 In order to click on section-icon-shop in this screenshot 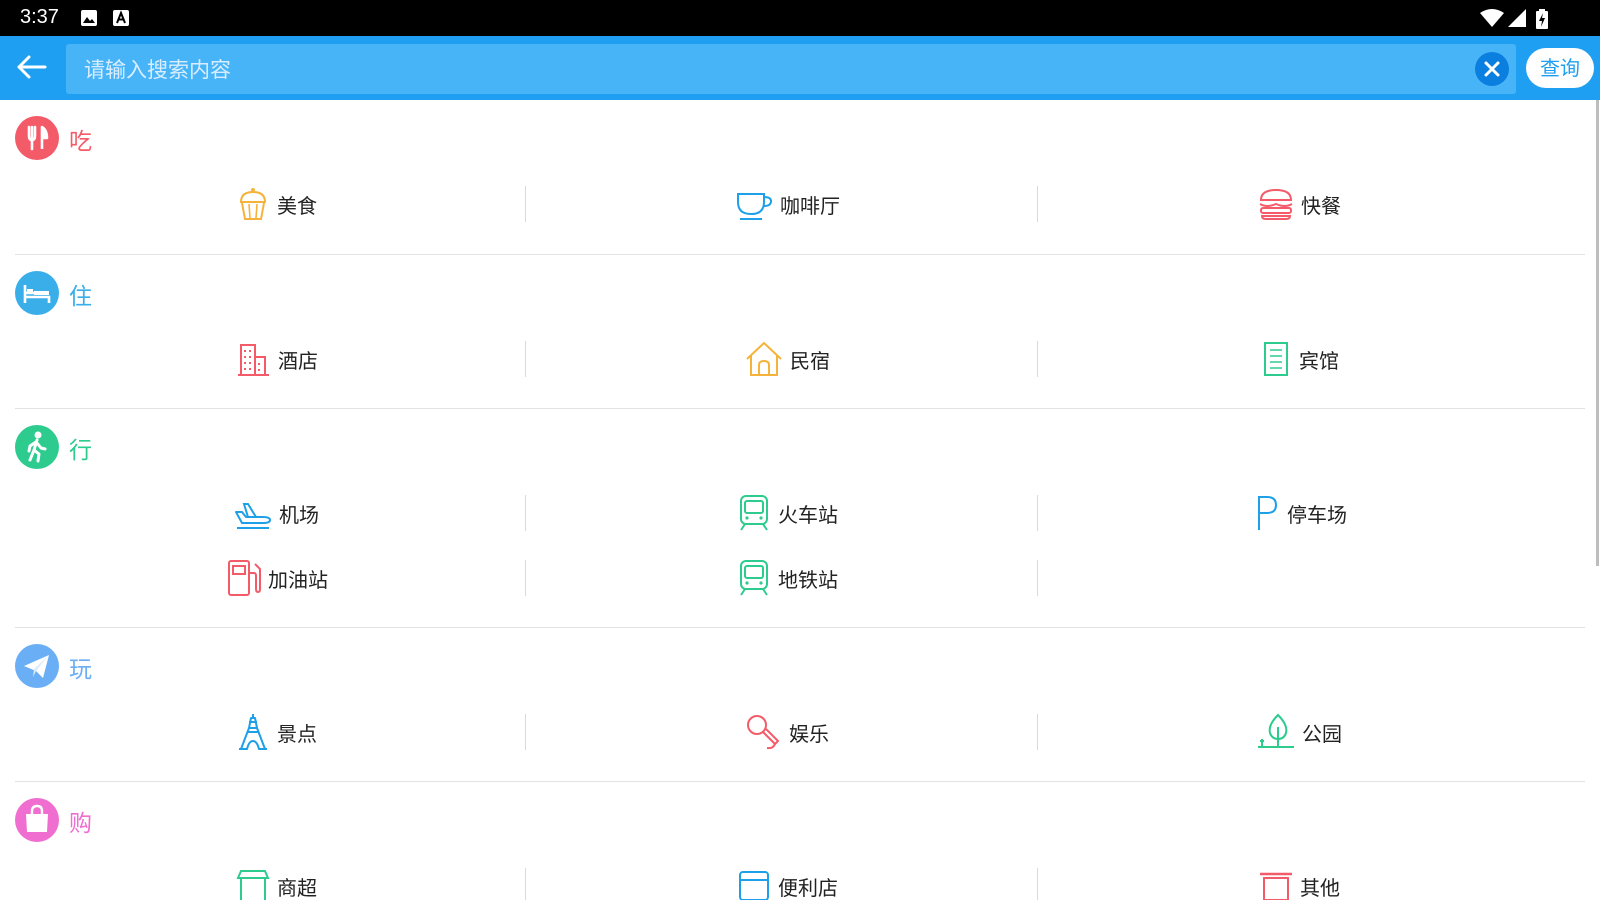, I will do `click(37, 820)`.